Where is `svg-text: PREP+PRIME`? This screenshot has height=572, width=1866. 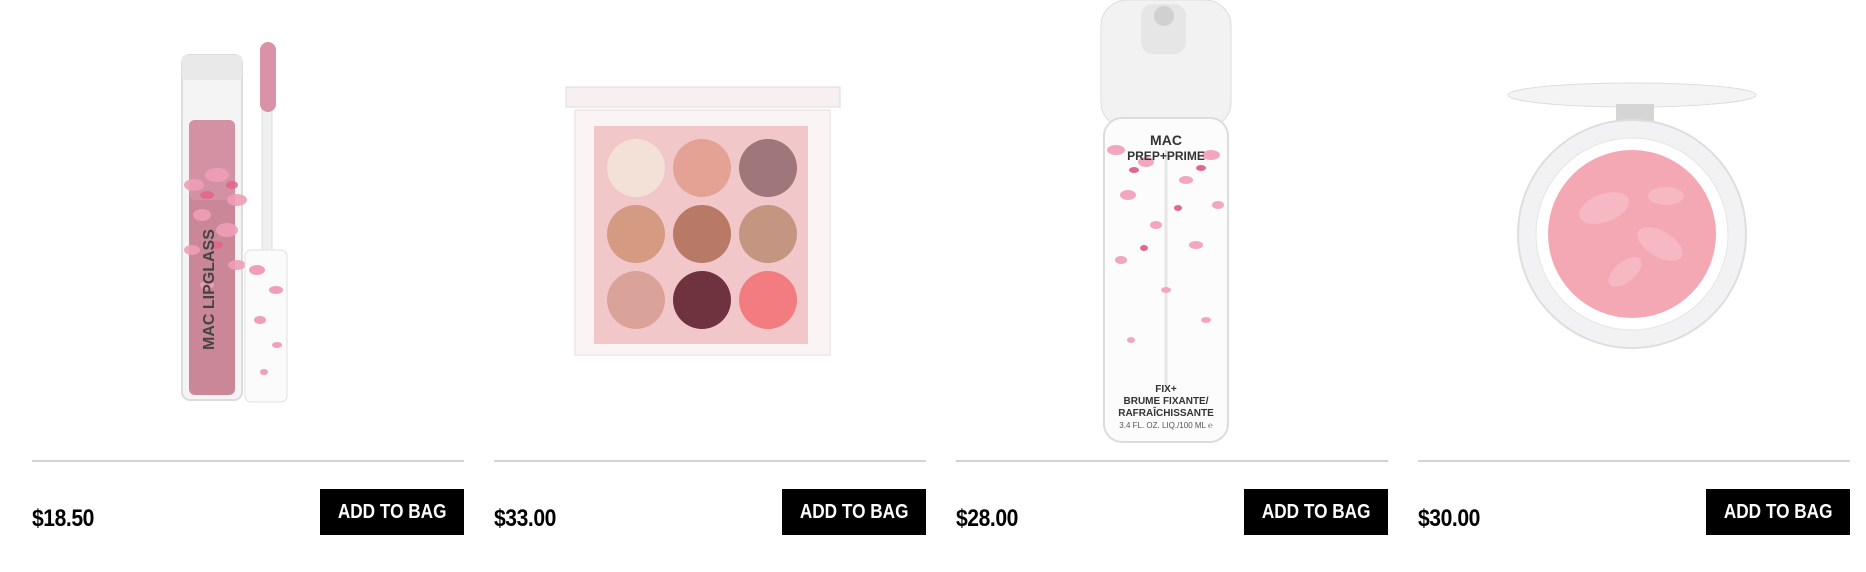 svg-text: PREP+PRIME is located at coordinates (1166, 156).